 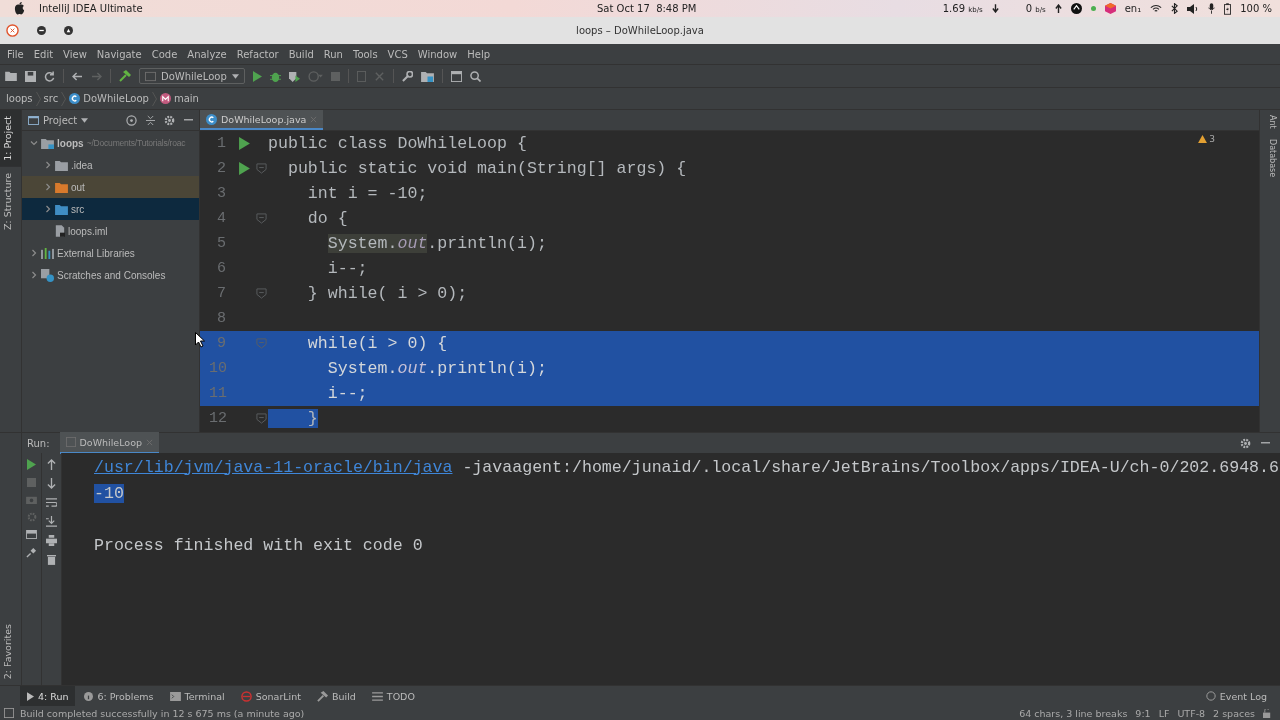 What do you see at coordinates (336, 696) in the screenshot?
I see `tool-window-tab: Build` at bounding box center [336, 696].